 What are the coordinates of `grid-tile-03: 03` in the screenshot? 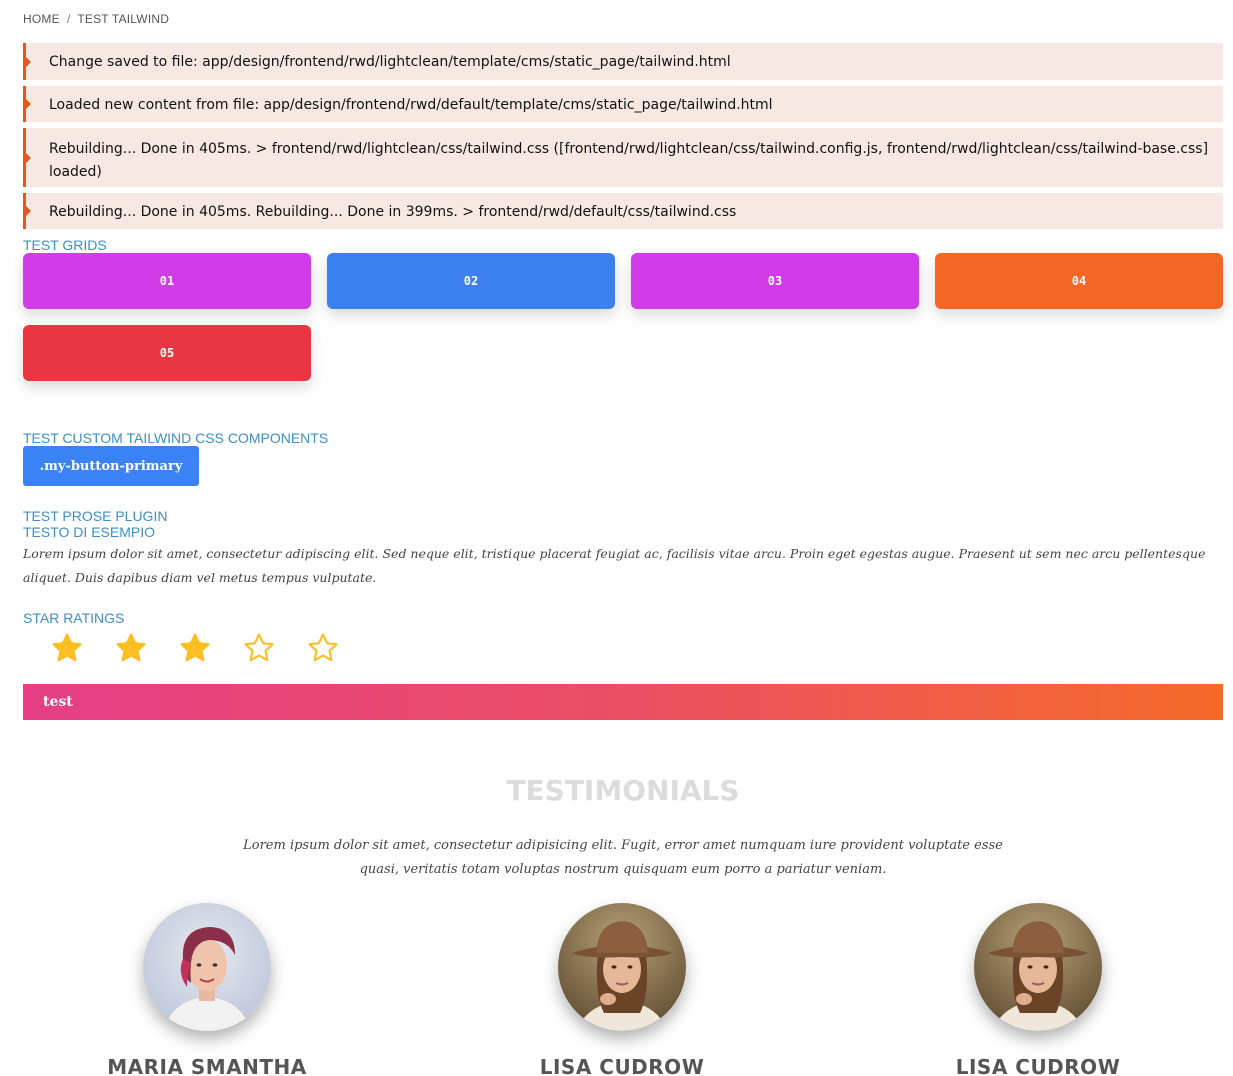 It's located at (775, 281).